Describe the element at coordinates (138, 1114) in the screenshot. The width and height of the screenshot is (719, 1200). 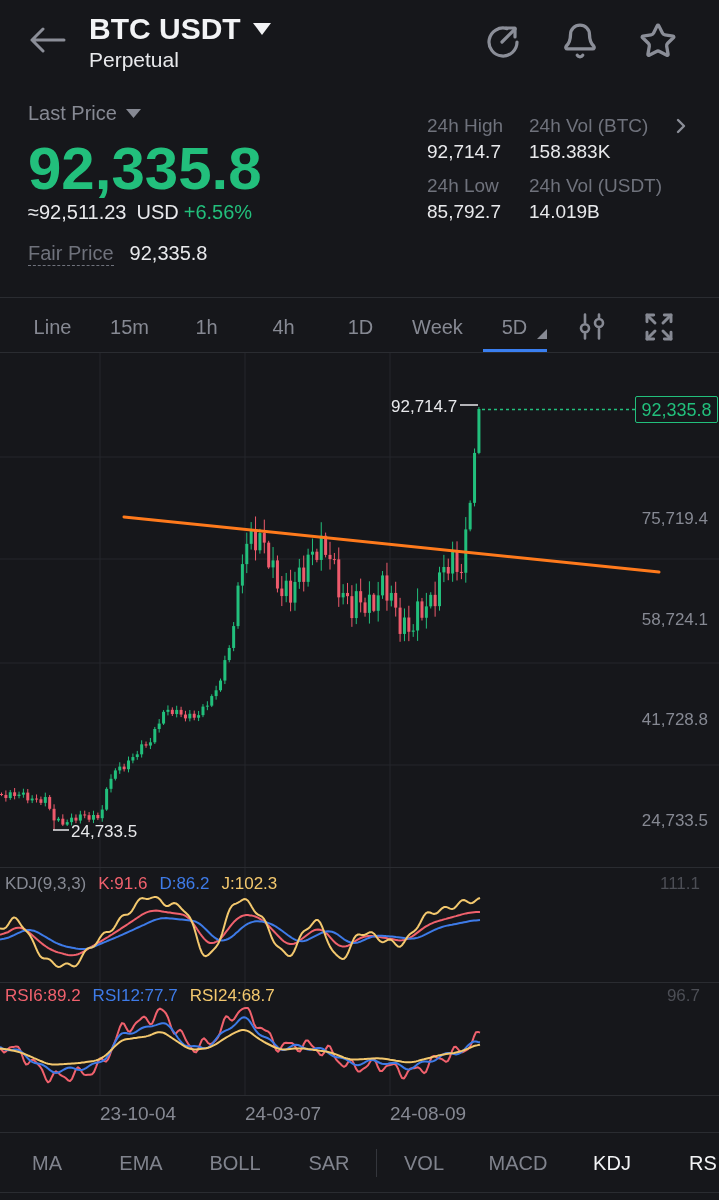
I see `date-axis-label: 23-10-04` at that location.